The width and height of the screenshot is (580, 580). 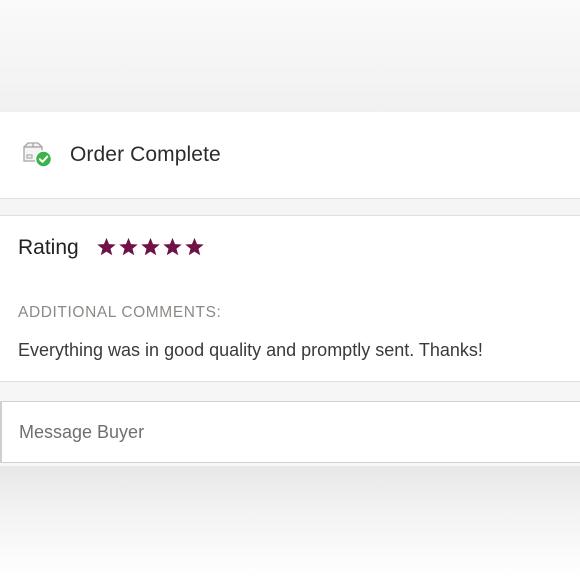 I want to click on rating-label: Rating, so click(x=48, y=247).